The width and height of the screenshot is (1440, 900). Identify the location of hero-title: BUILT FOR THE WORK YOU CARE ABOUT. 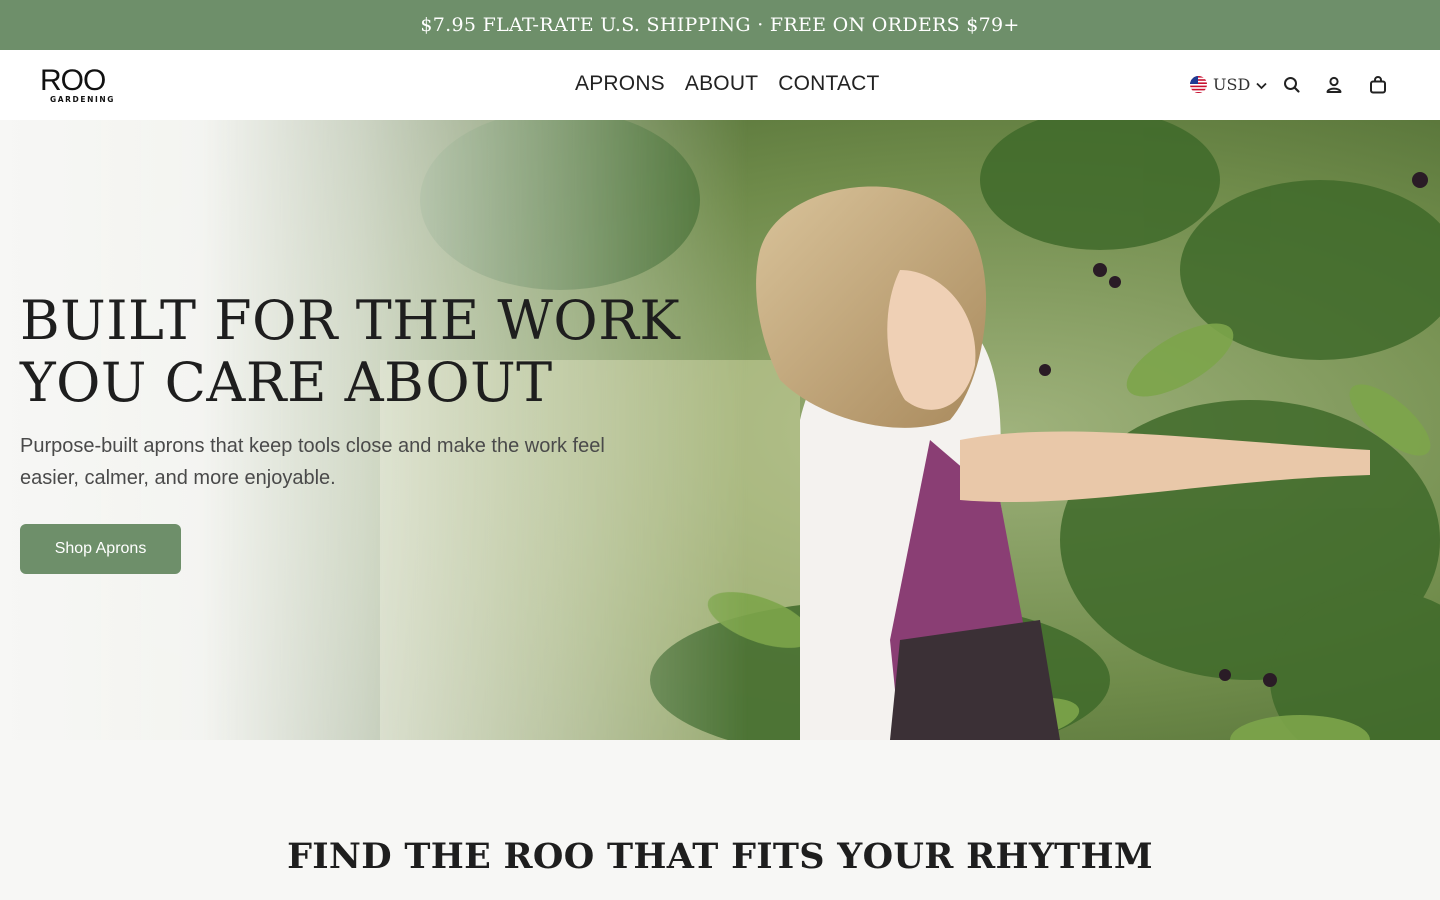
(370, 352).